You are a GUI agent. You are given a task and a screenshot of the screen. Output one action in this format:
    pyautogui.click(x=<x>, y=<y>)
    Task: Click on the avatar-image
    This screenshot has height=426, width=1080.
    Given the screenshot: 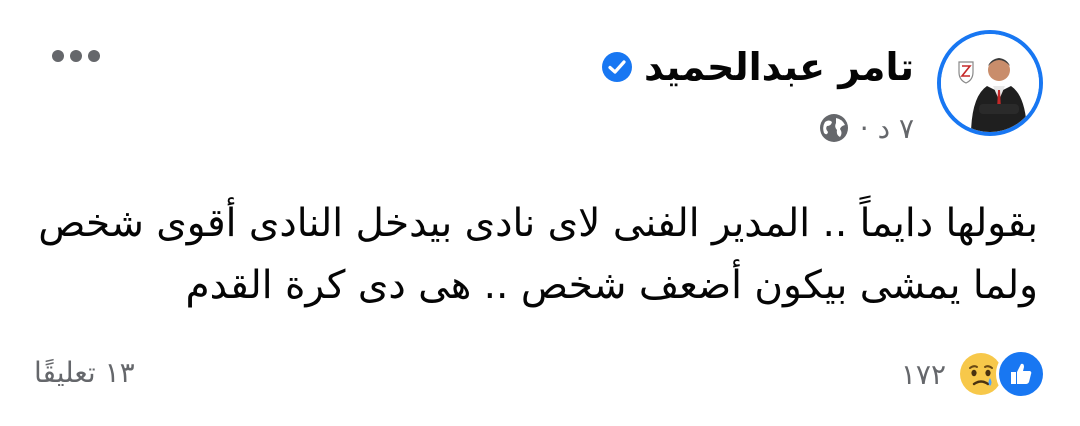 What is the action you would take?
    pyautogui.click(x=990, y=83)
    